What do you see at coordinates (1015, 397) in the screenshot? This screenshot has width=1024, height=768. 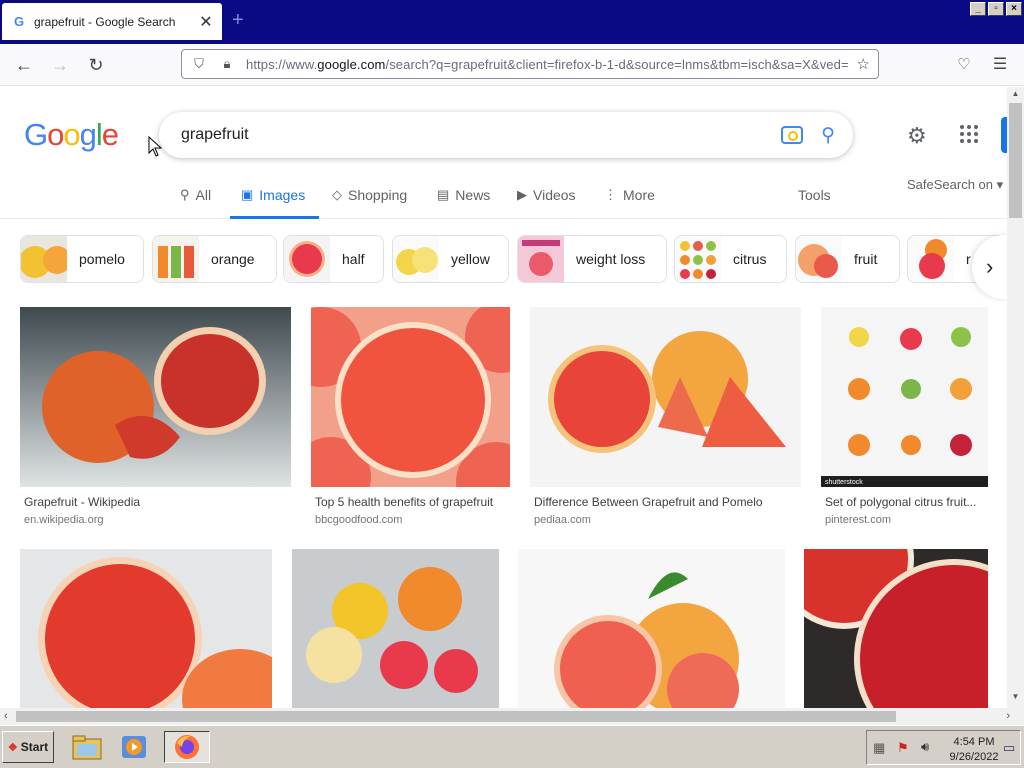 I see `vertical-scrollbar: ▲ ▼` at bounding box center [1015, 397].